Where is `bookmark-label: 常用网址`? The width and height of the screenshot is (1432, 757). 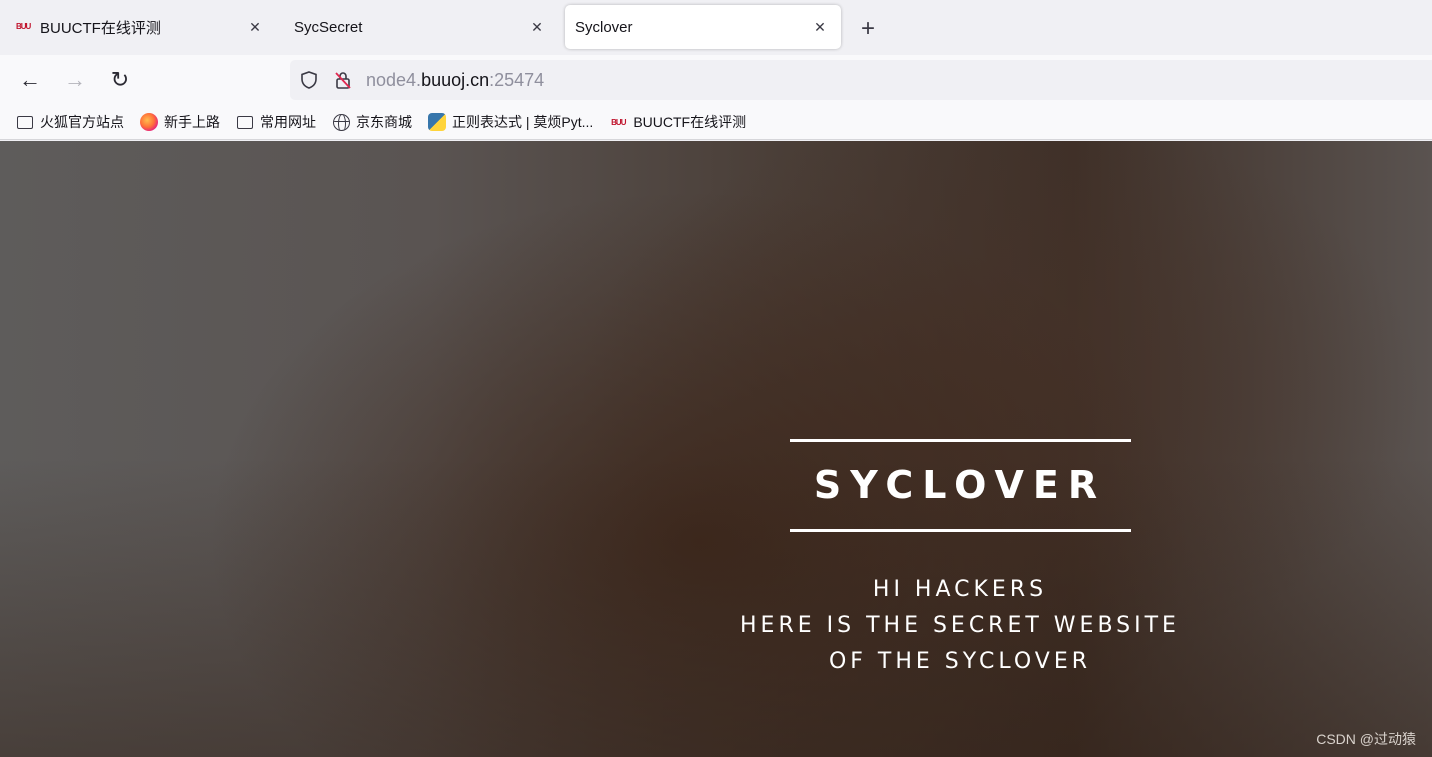
bookmark-label: 常用网址 is located at coordinates (288, 122).